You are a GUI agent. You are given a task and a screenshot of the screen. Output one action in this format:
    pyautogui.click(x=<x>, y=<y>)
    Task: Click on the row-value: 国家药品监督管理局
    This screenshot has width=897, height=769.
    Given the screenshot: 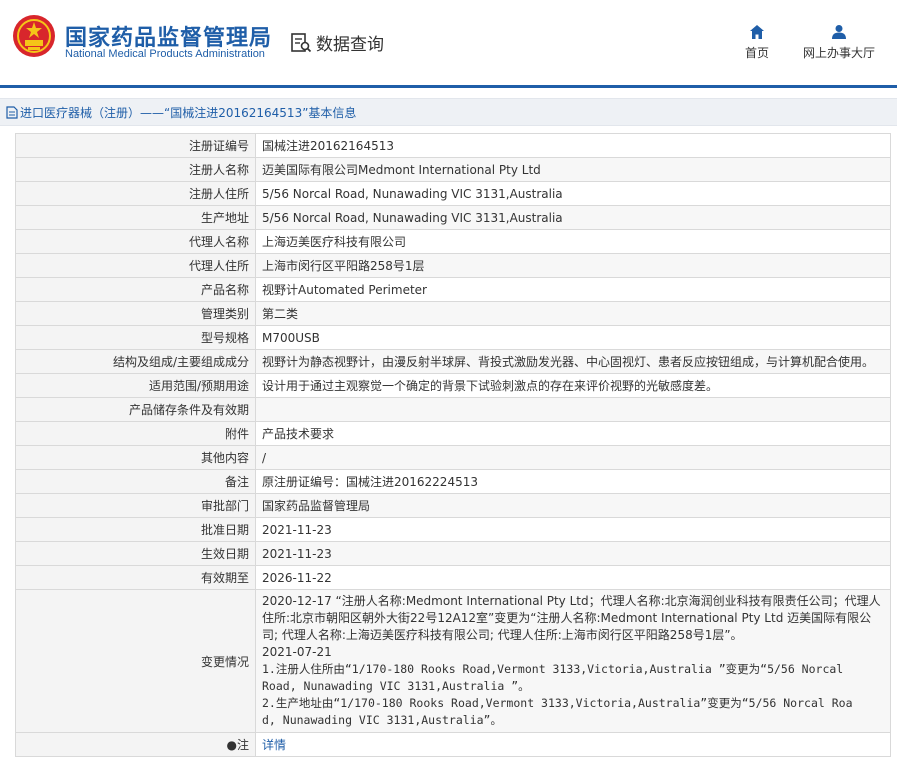 What is the action you would take?
    pyautogui.click(x=573, y=505)
    